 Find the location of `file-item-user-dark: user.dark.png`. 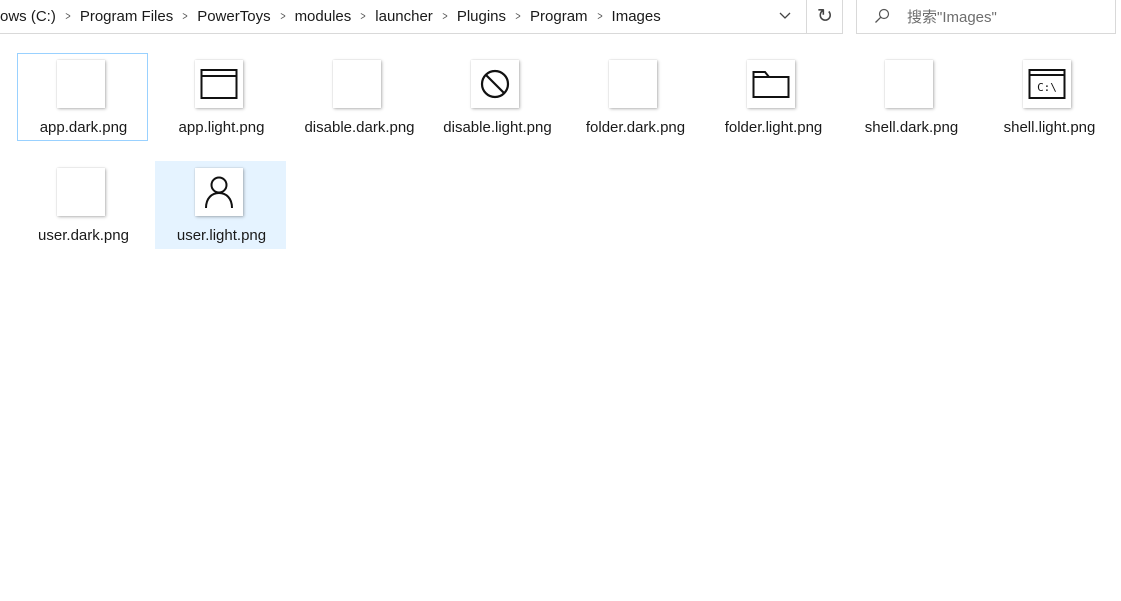

file-item-user-dark: user.dark.png is located at coordinates (82, 205).